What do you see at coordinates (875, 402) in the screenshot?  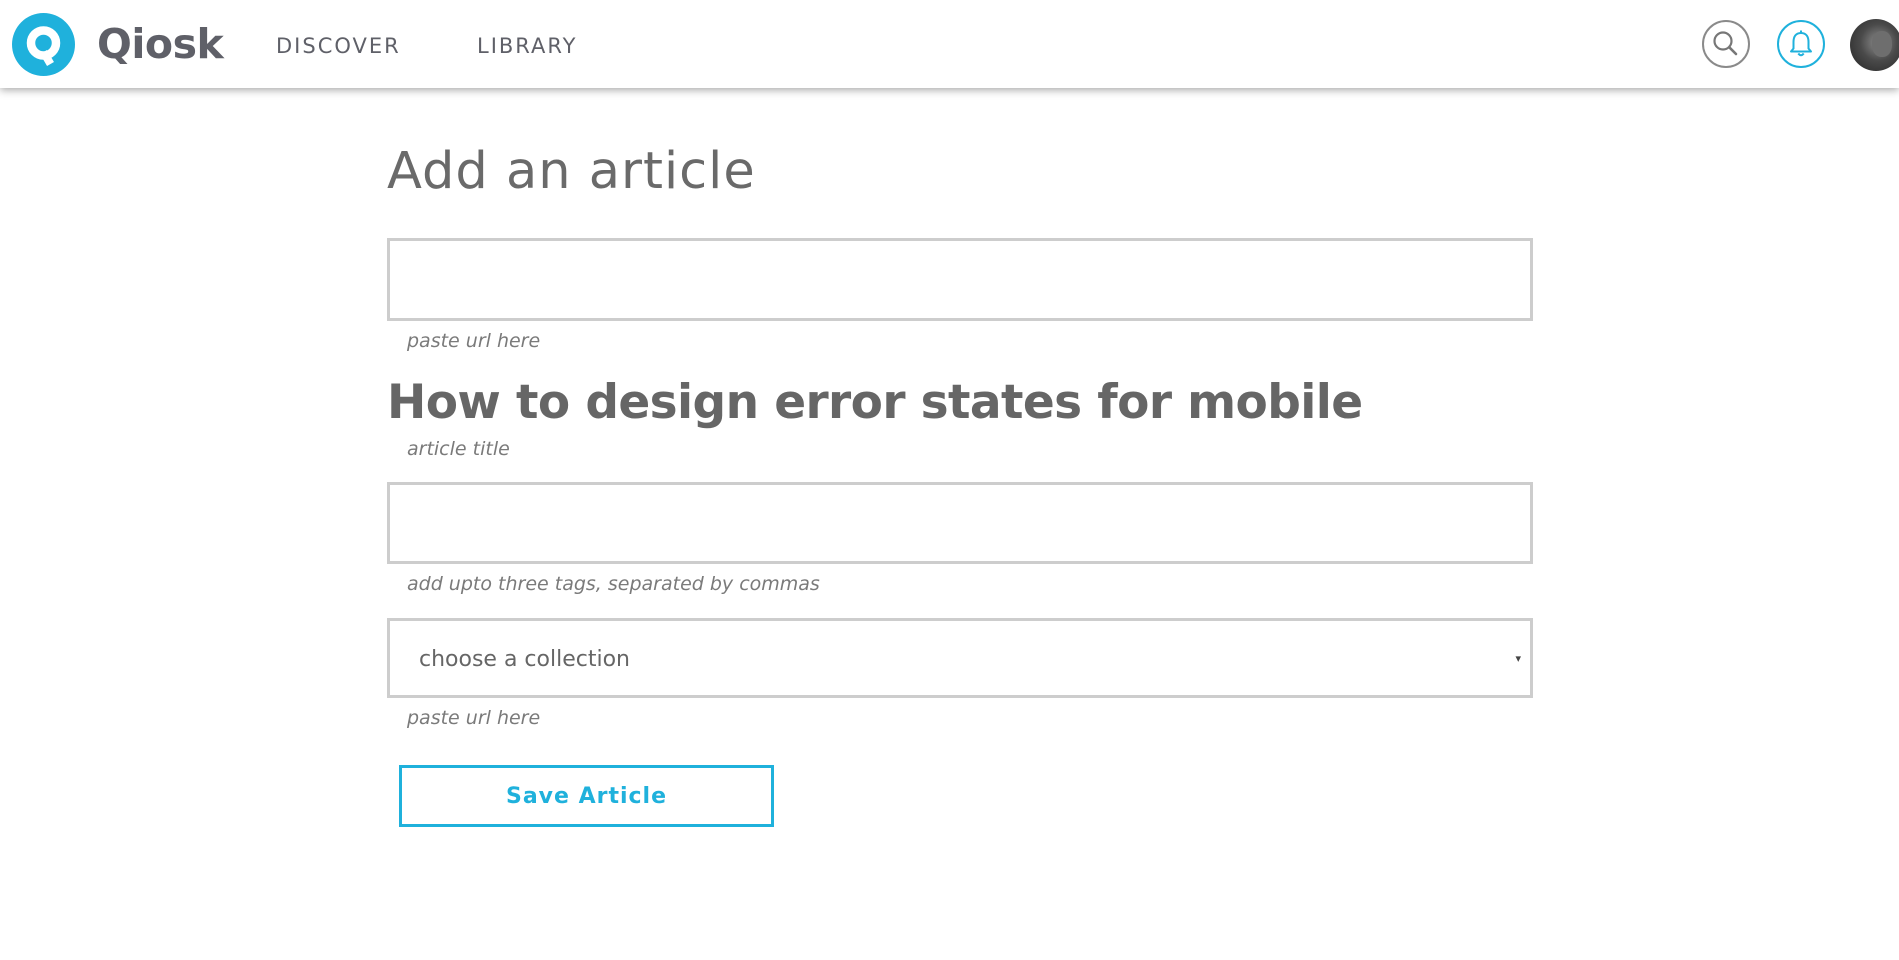 I see `article-title: How to design error states for mobile` at bounding box center [875, 402].